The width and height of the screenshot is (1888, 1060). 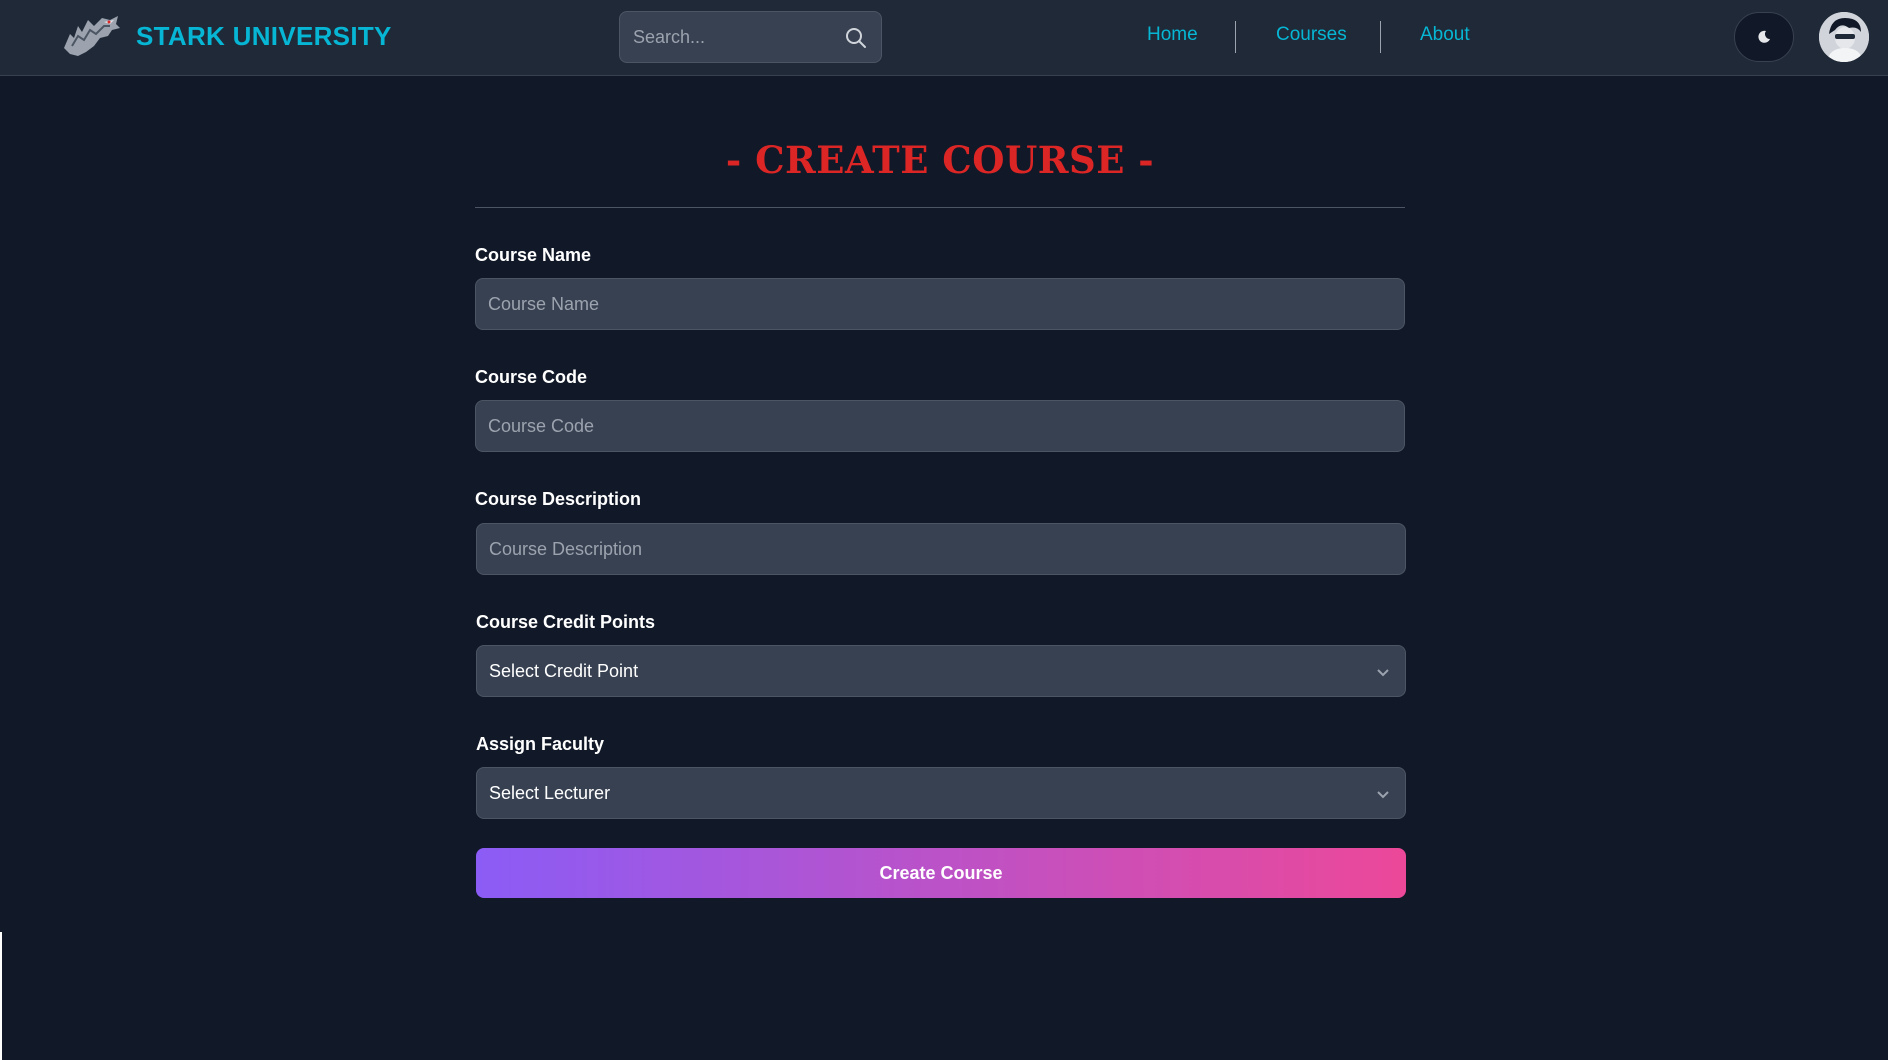 What do you see at coordinates (944, 38) in the screenshot?
I see `navbar: STARK UNIVERSITY Home Courses About` at bounding box center [944, 38].